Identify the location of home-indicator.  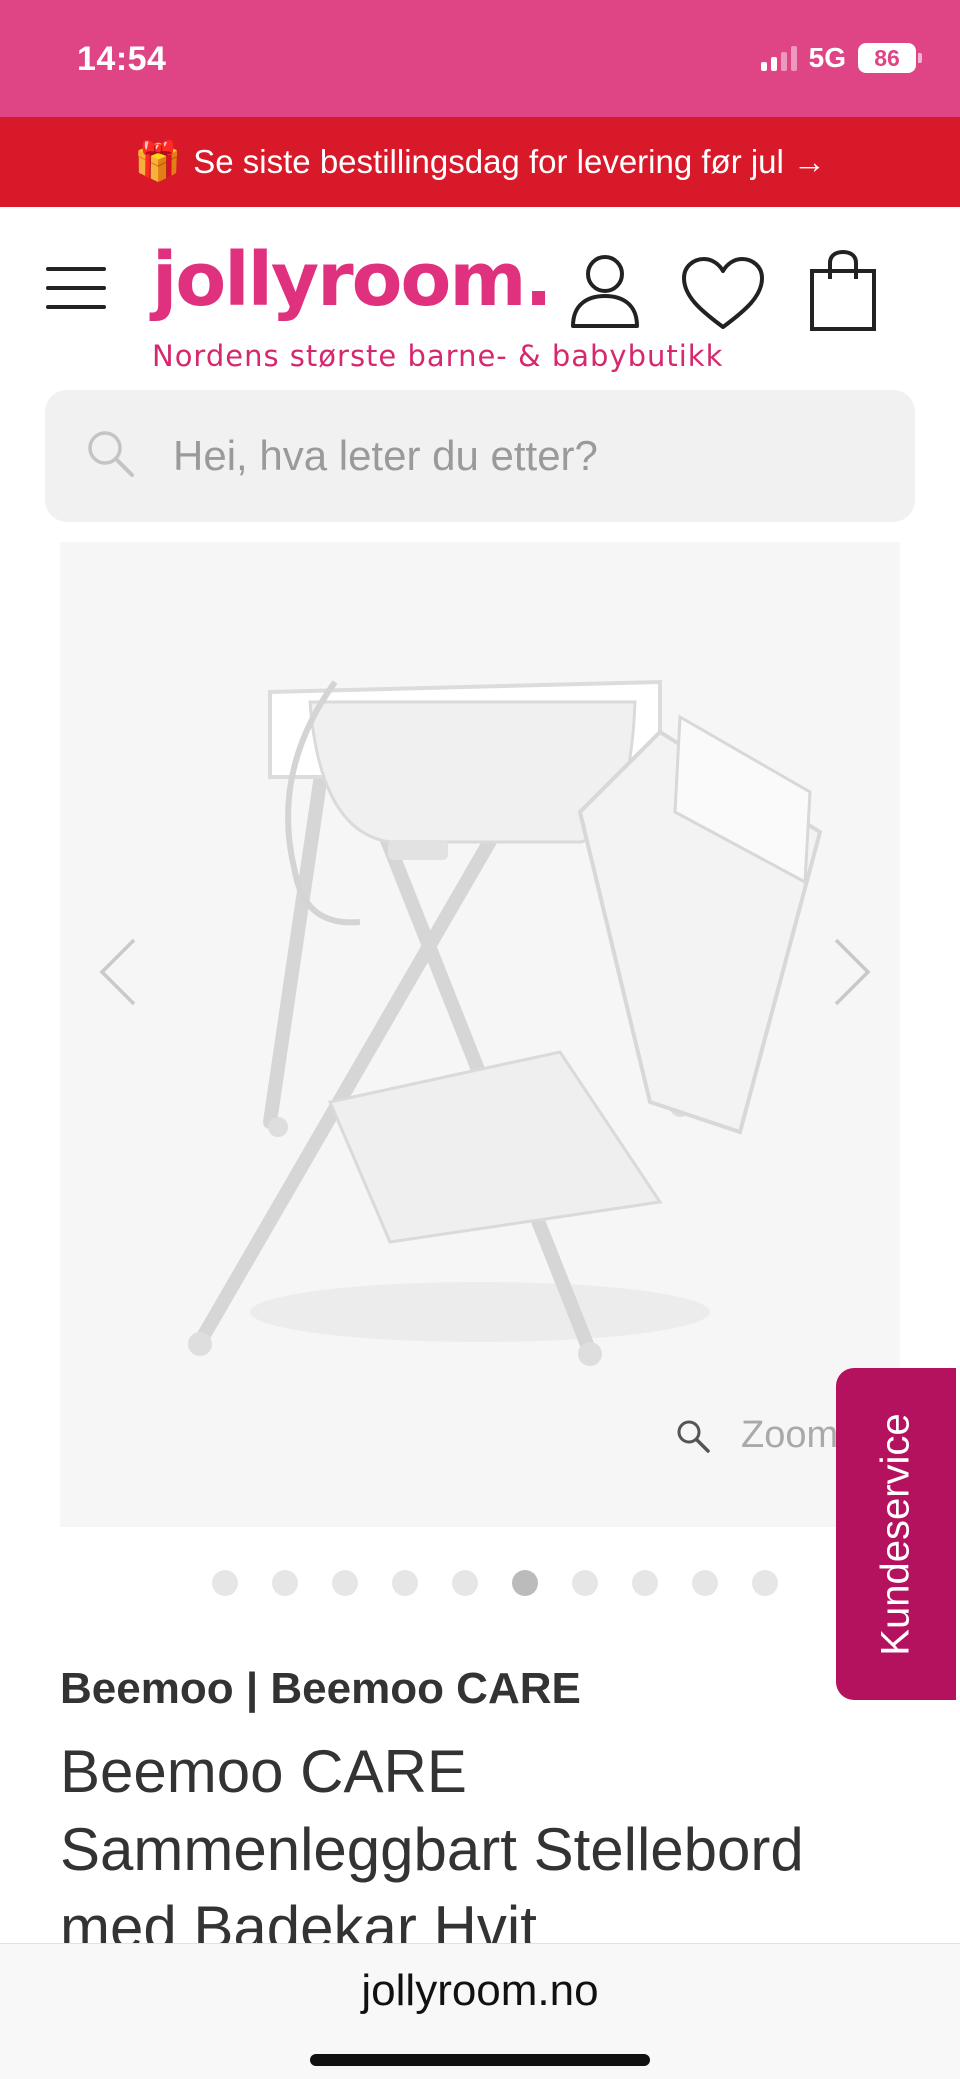
(480, 2060).